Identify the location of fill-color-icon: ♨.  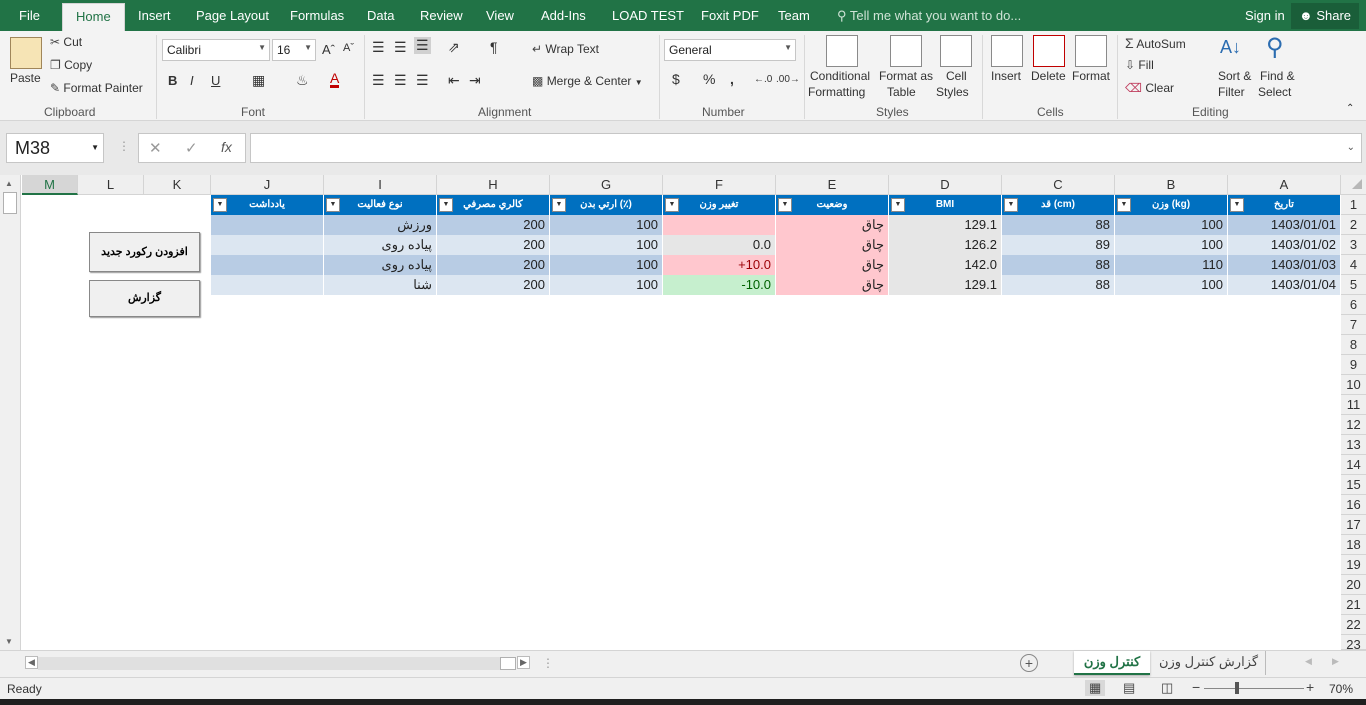
(302, 80).